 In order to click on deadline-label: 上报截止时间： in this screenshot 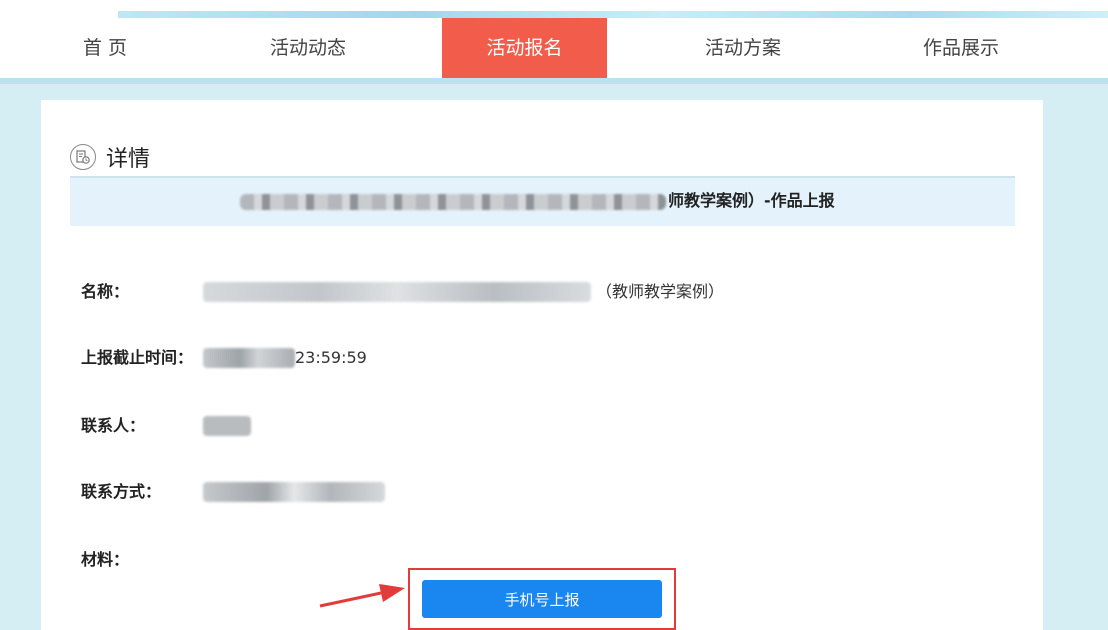, I will do `click(137, 357)`.